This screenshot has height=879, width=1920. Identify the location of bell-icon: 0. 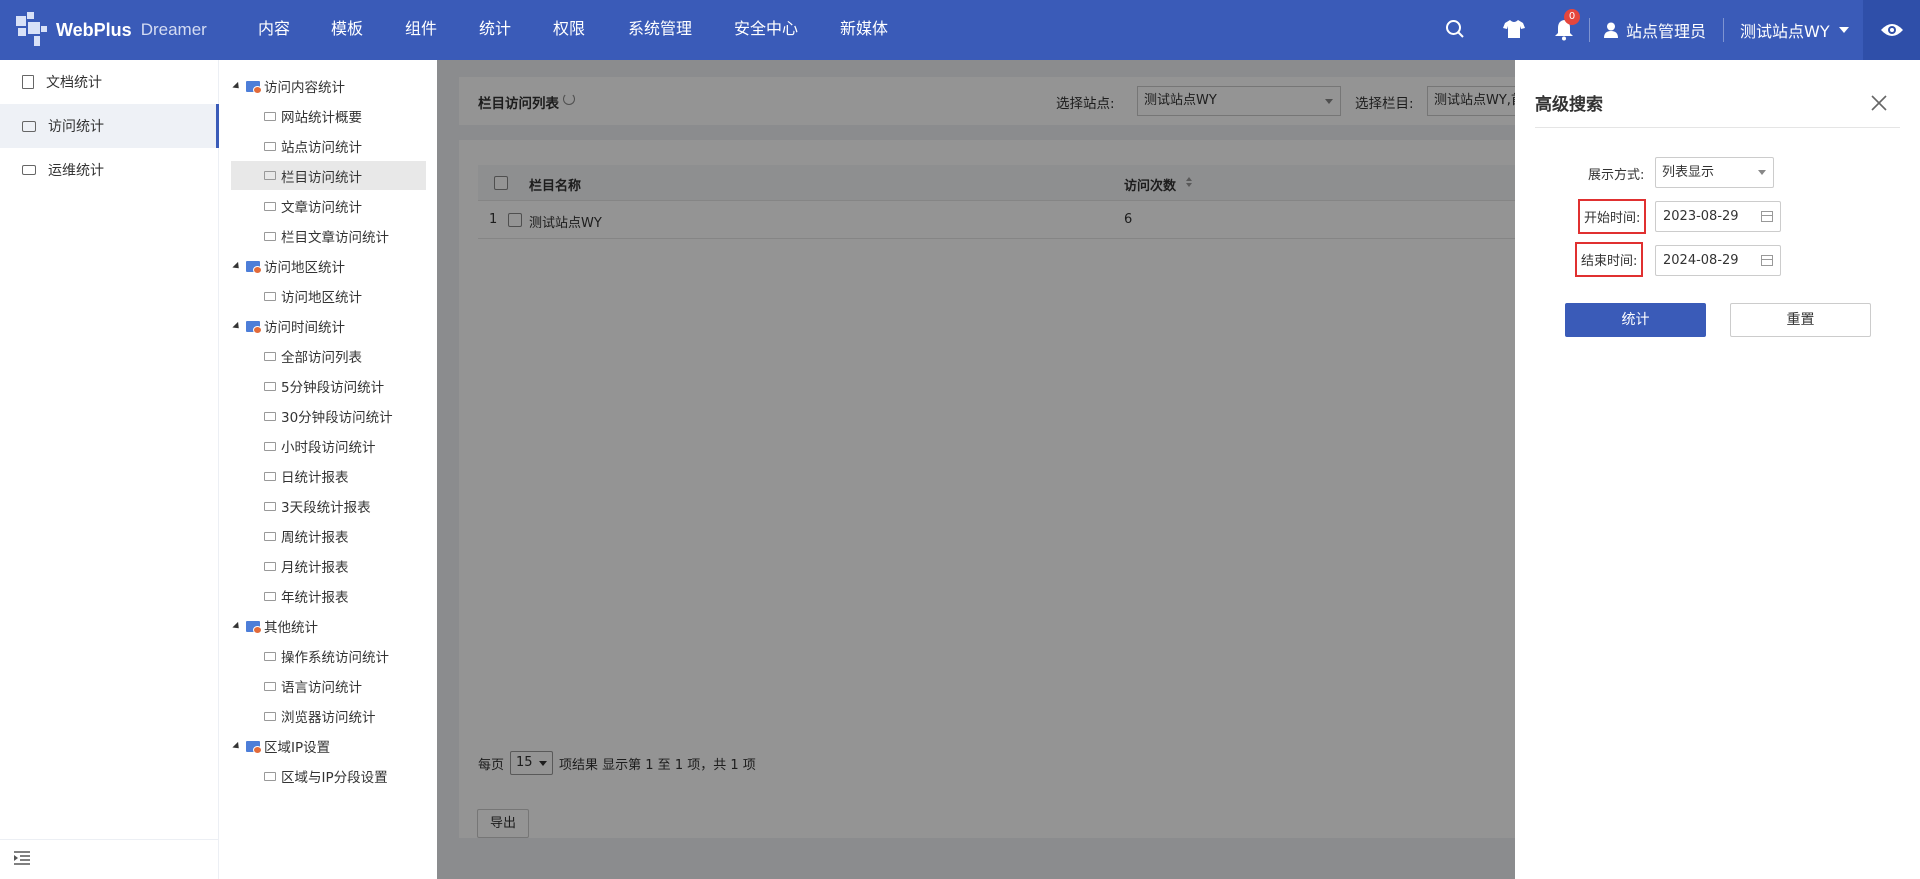
(1567, 25).